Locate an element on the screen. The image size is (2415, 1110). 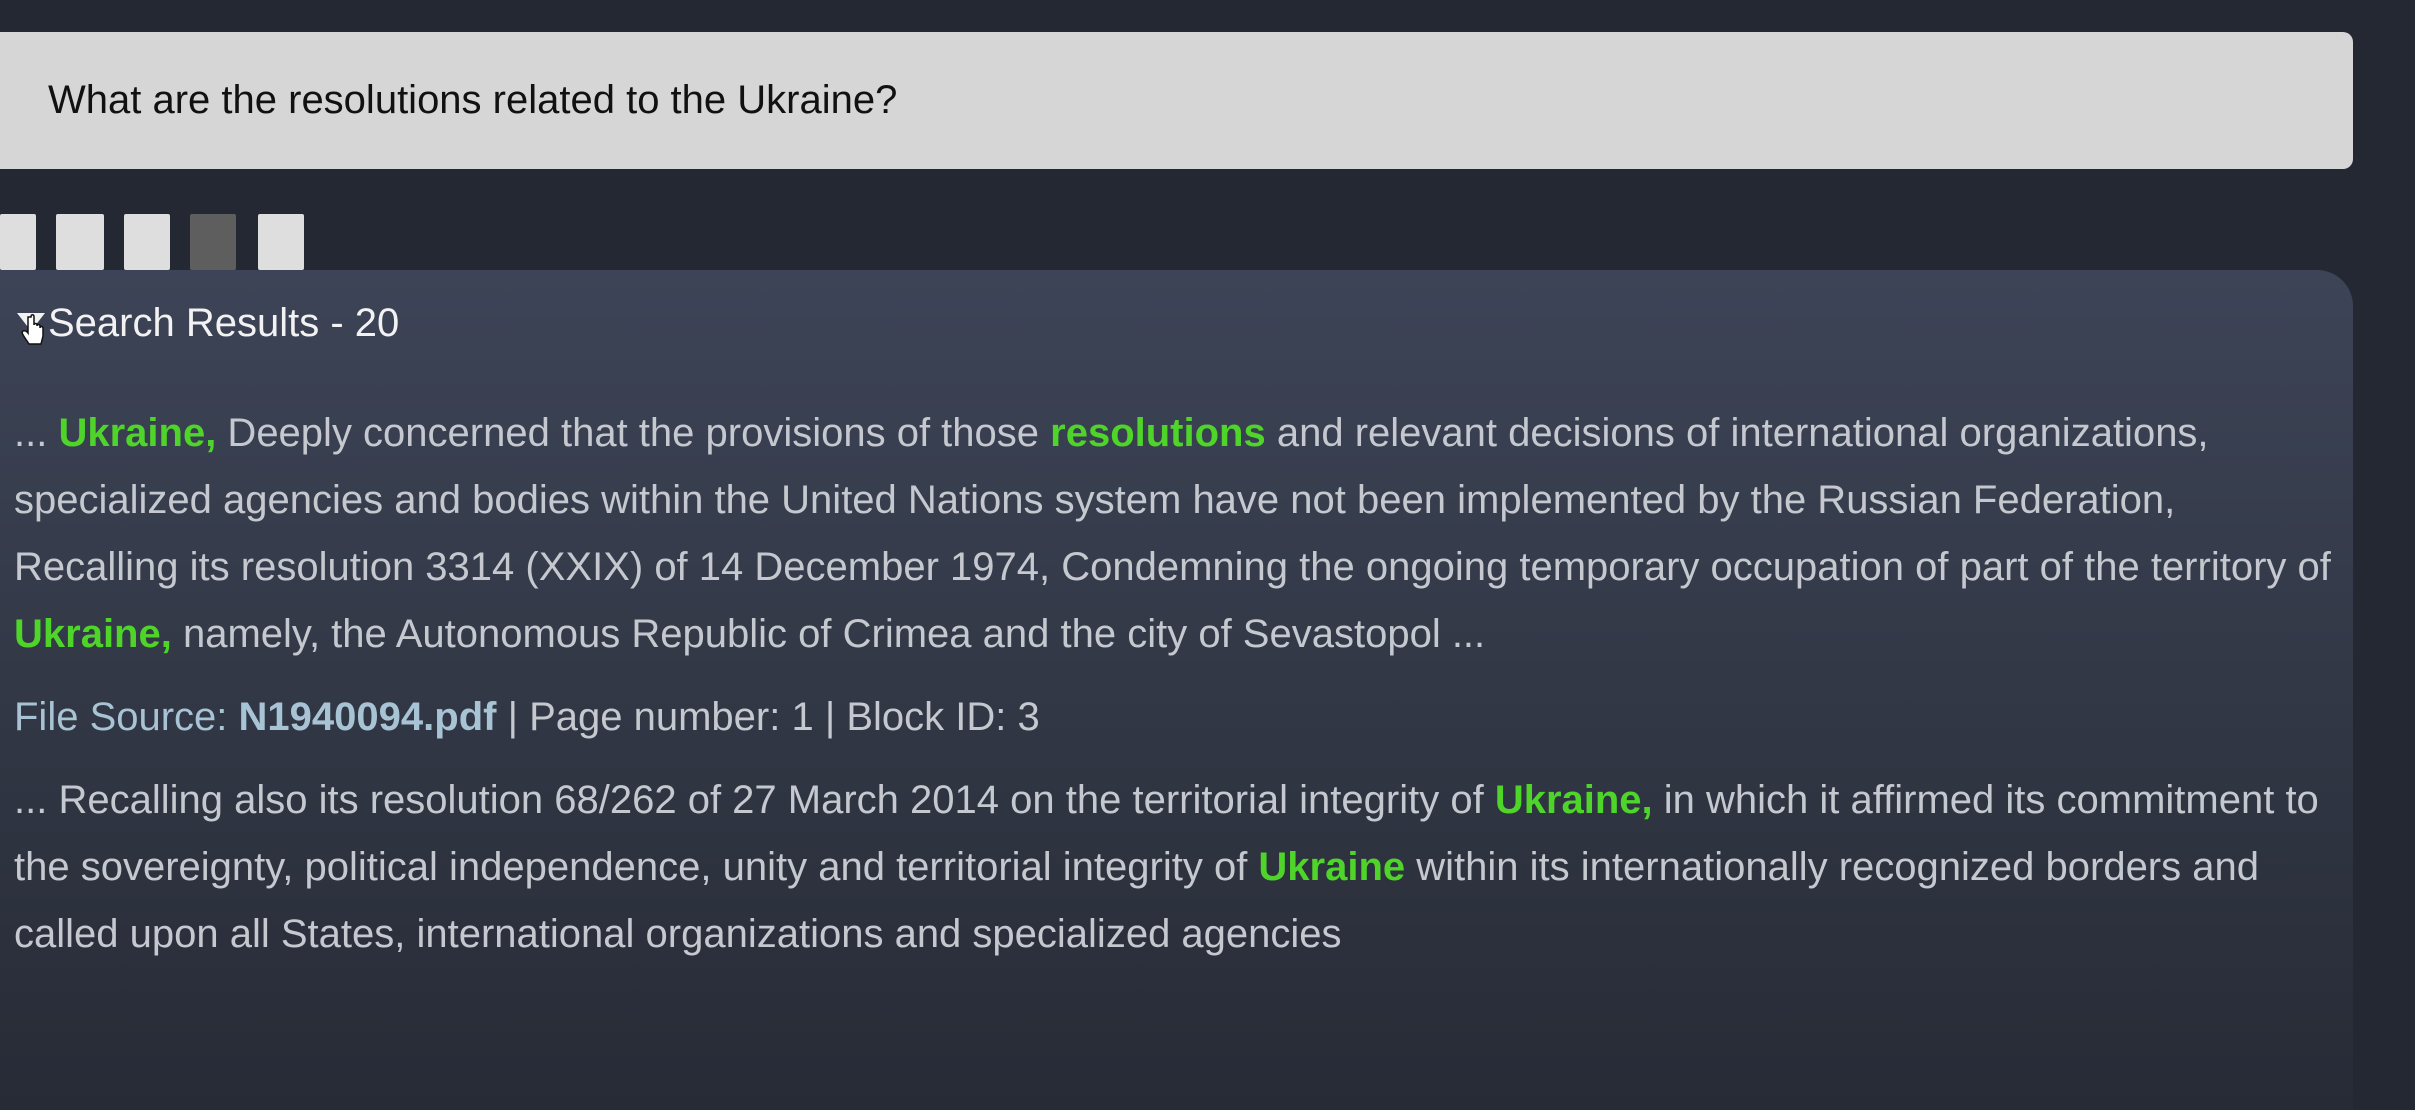
caret-down-icon is located at coordinates (31, 324).